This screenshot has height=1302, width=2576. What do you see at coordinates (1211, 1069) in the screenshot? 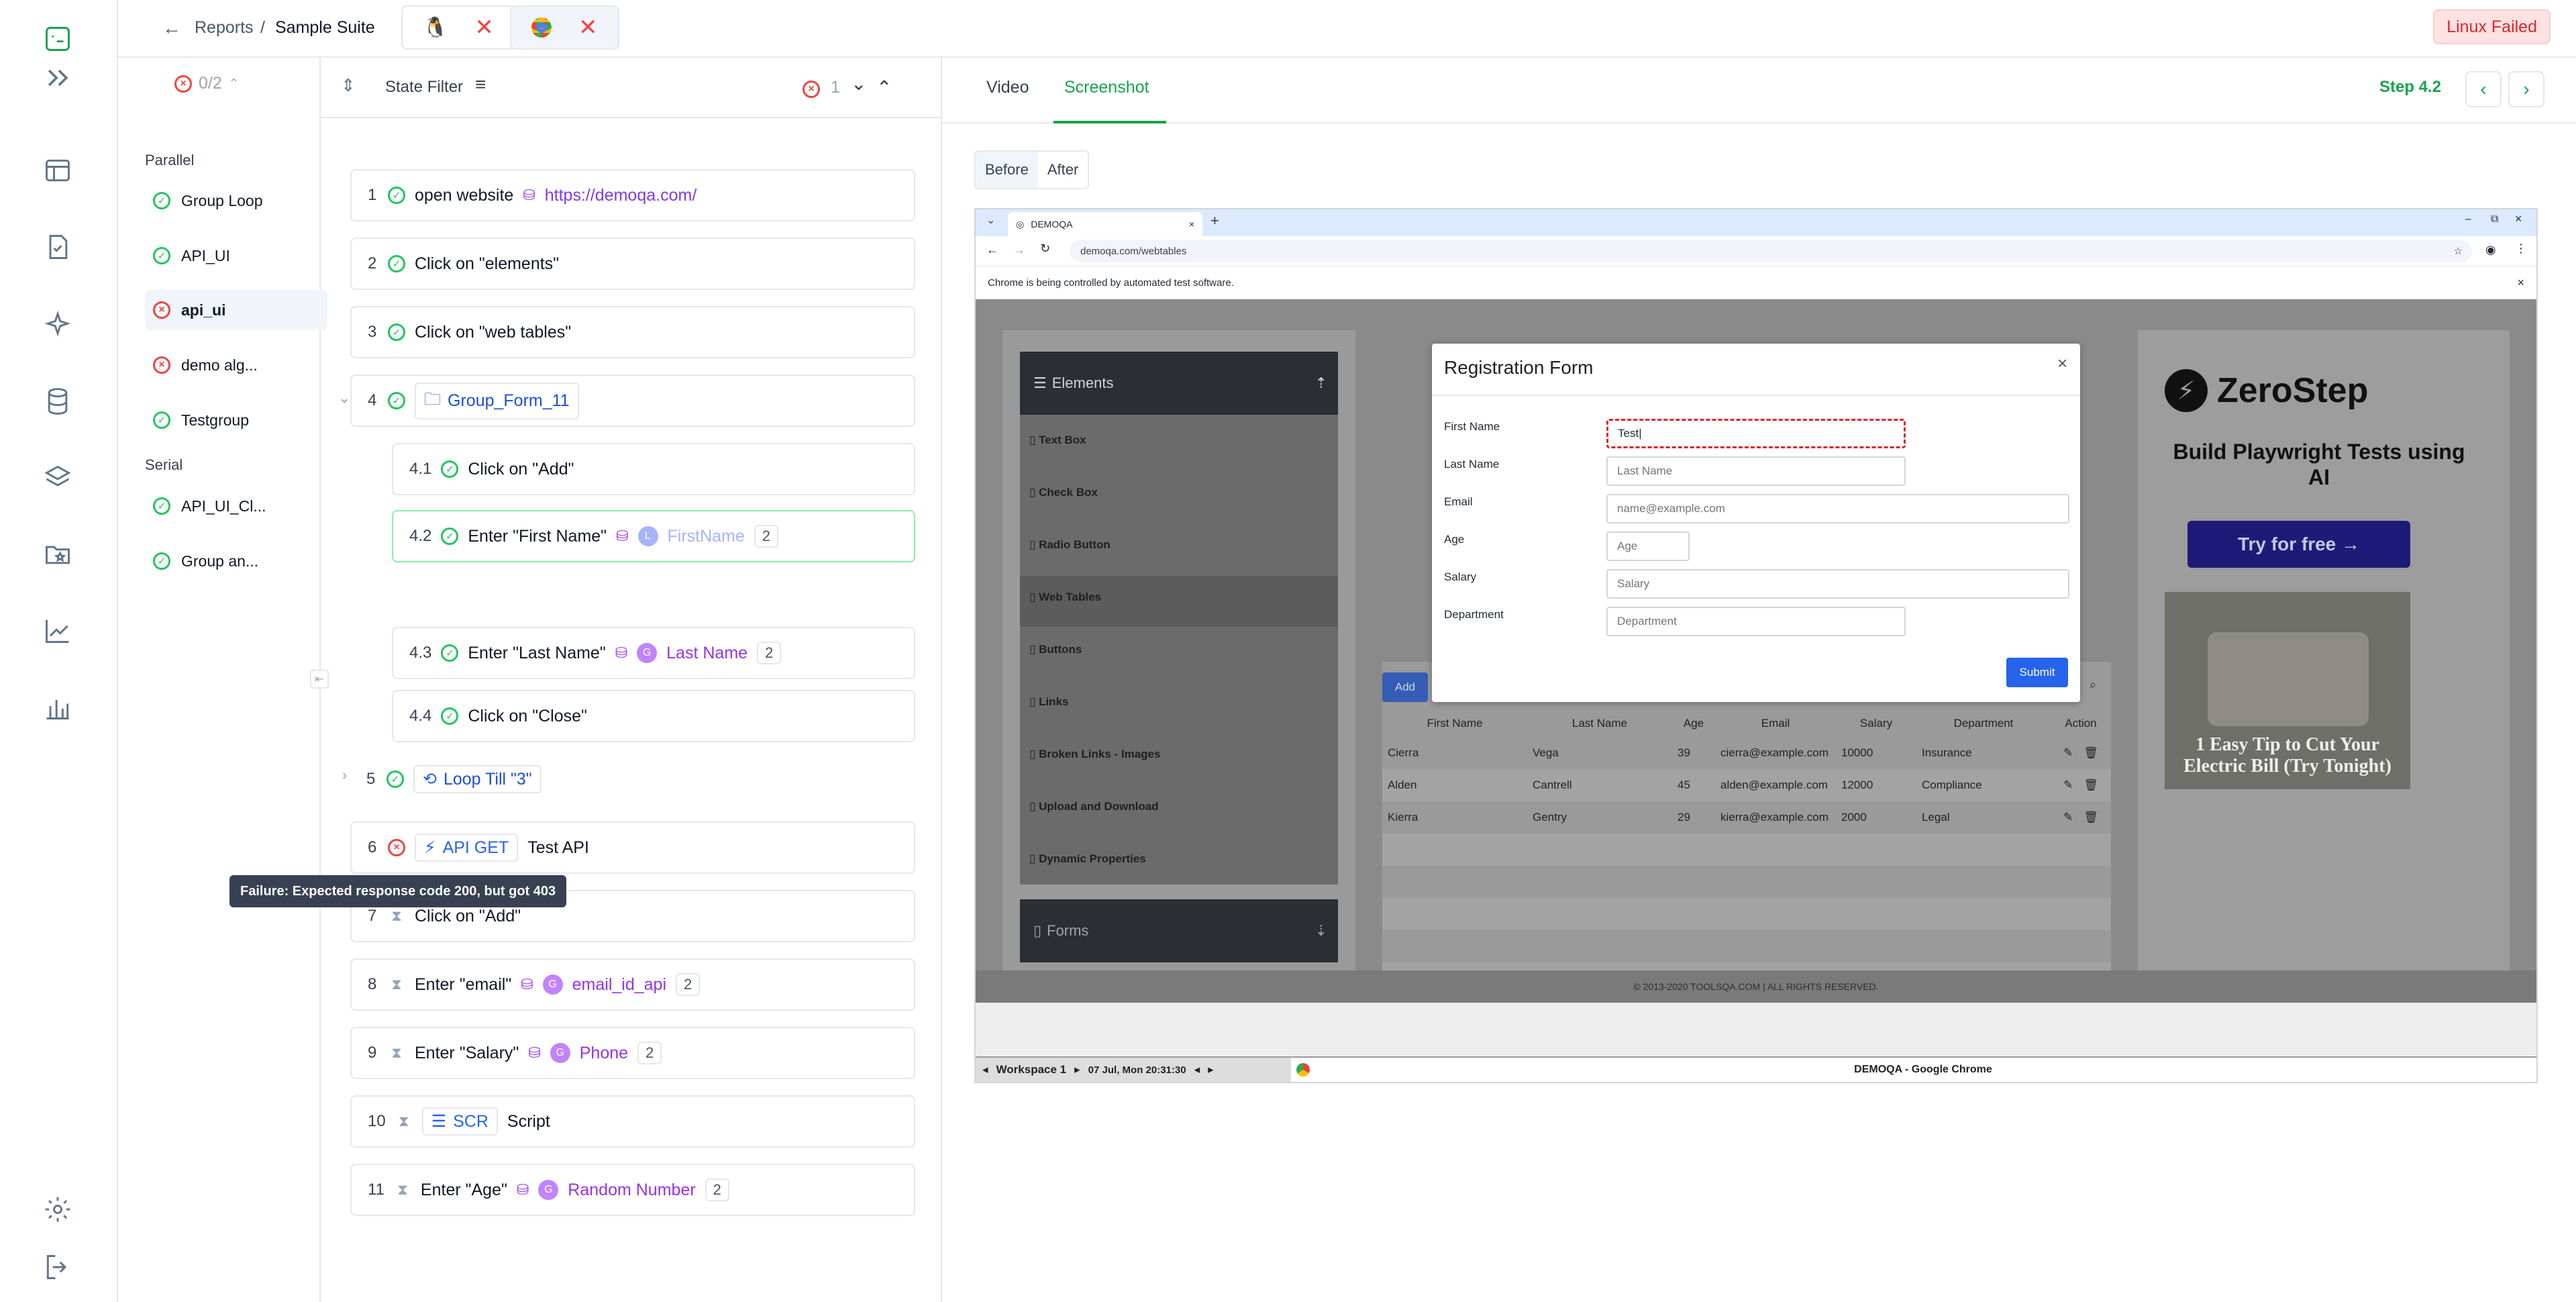
I see `taskbar-next-icon: ▸` at bounding box center [1211, 1069].